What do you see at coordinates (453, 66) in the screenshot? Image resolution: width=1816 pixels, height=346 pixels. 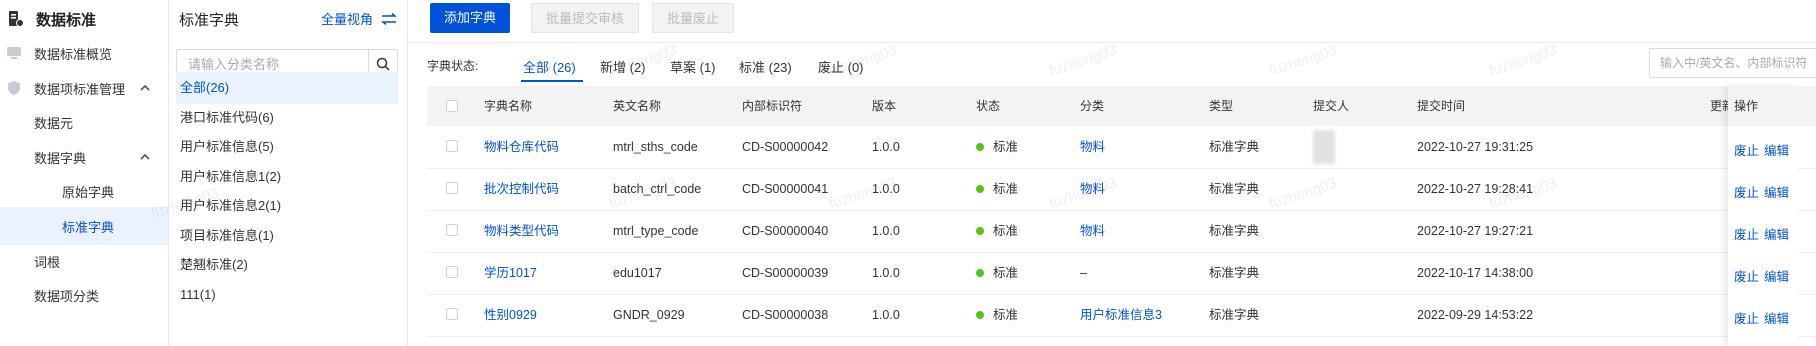 I see `status-filter-label: 字典状态:` at bounding box center [453, 66].